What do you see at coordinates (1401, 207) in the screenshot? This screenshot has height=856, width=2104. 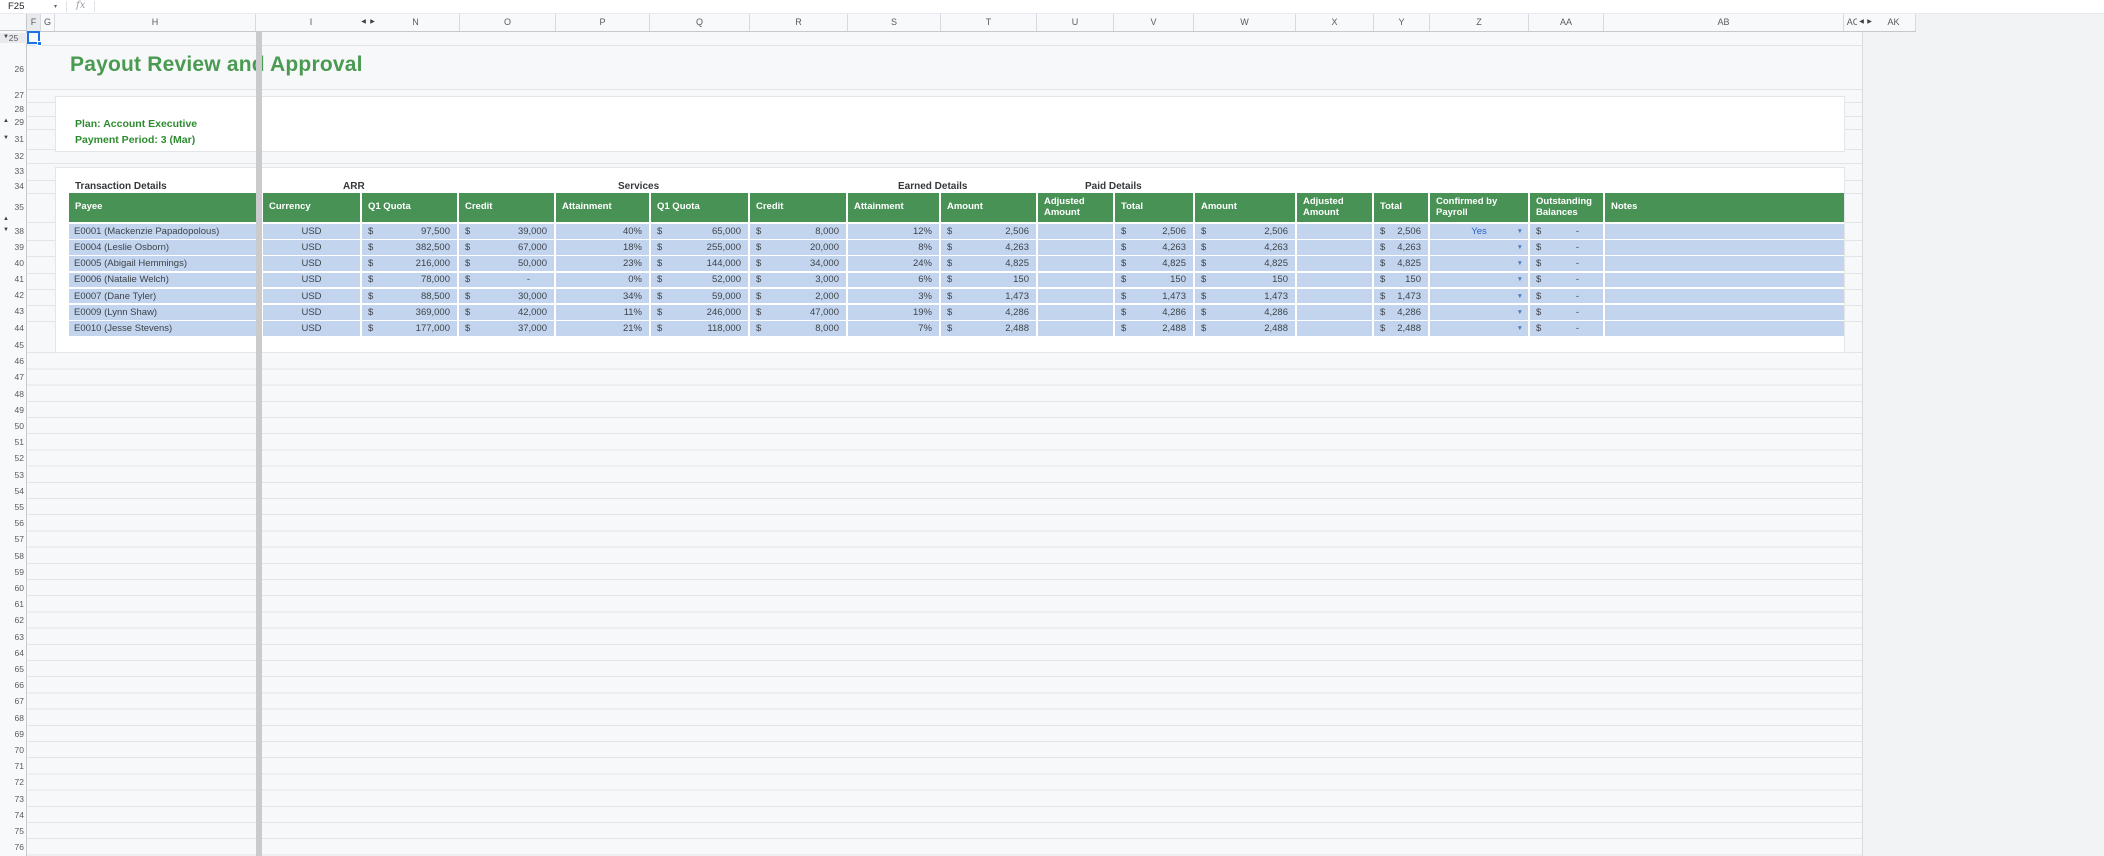 I see `table-header-paid-total: Total` at bounding box center [1401, 207].